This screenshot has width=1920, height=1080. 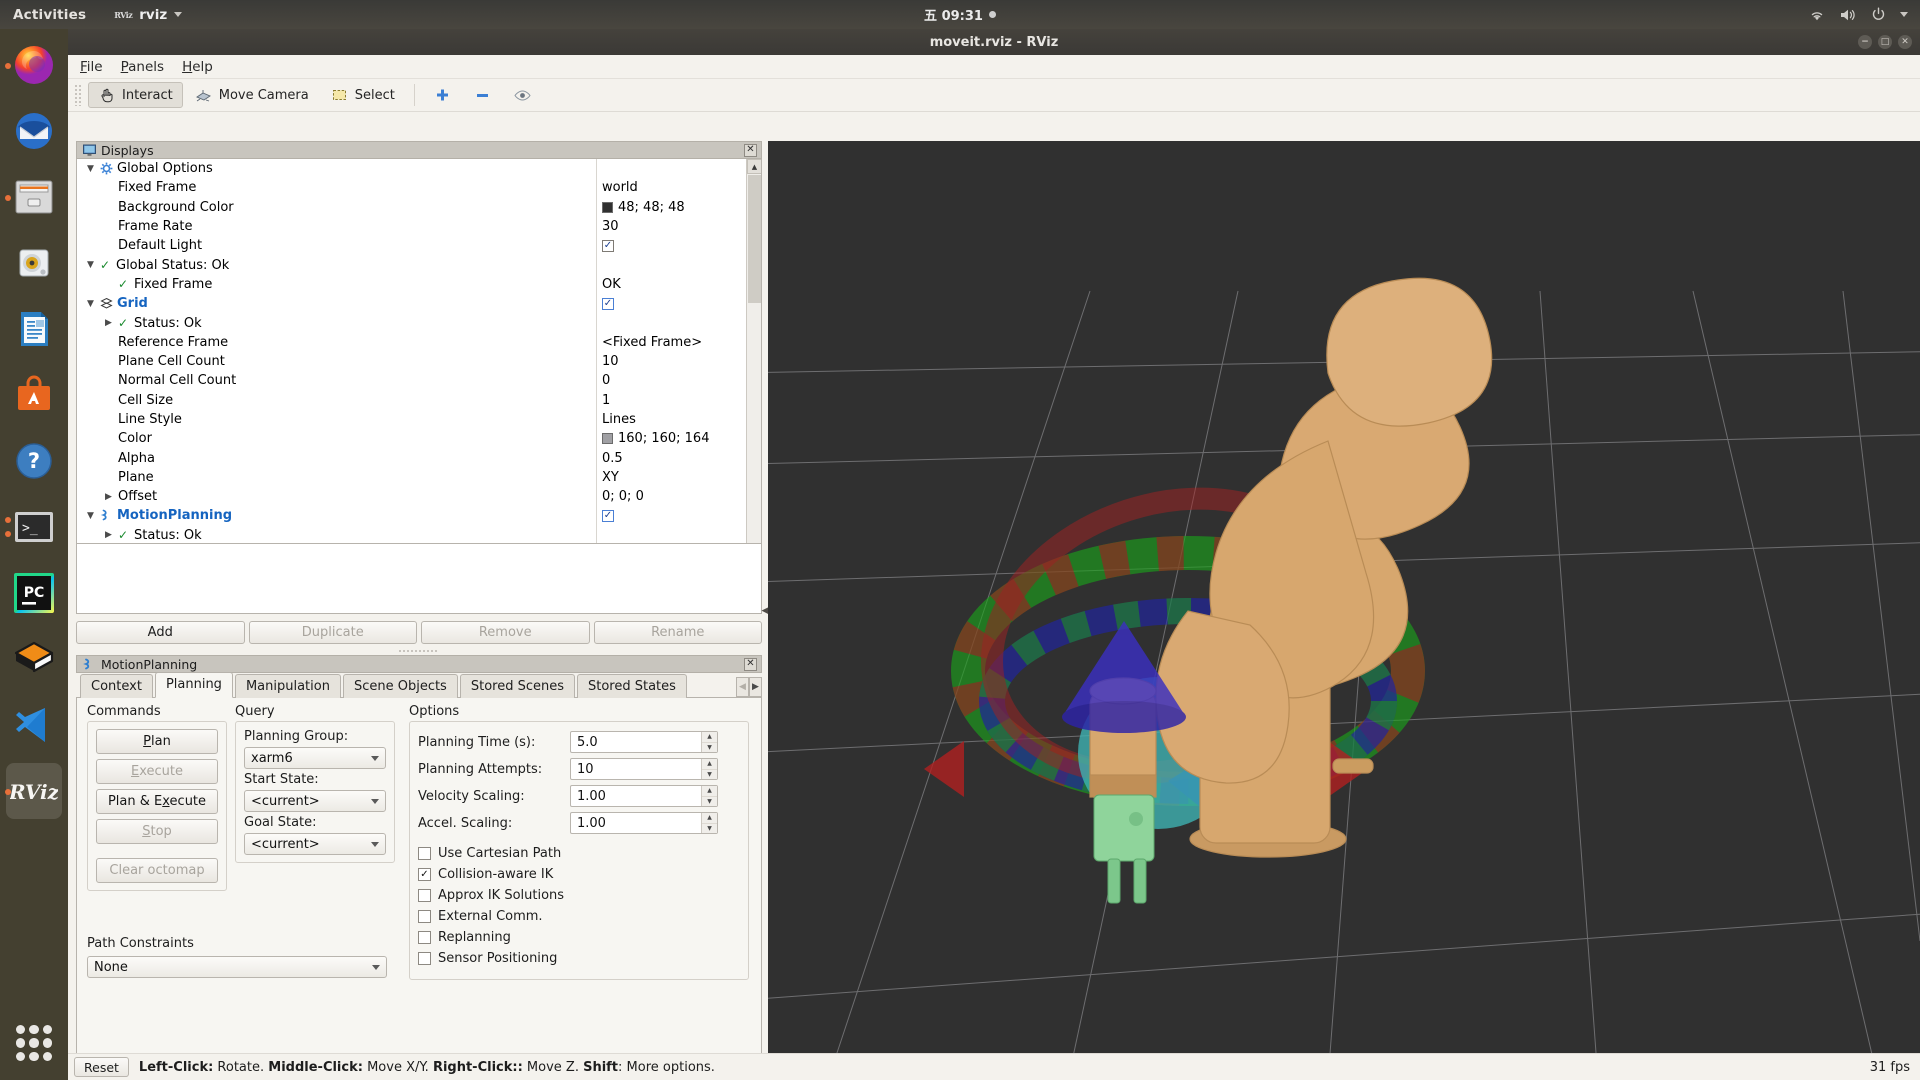 What do you see at coordinates (193, 685) in the screenshot?
I see `tab-planning: Planning` at bounding box center [193, 685].